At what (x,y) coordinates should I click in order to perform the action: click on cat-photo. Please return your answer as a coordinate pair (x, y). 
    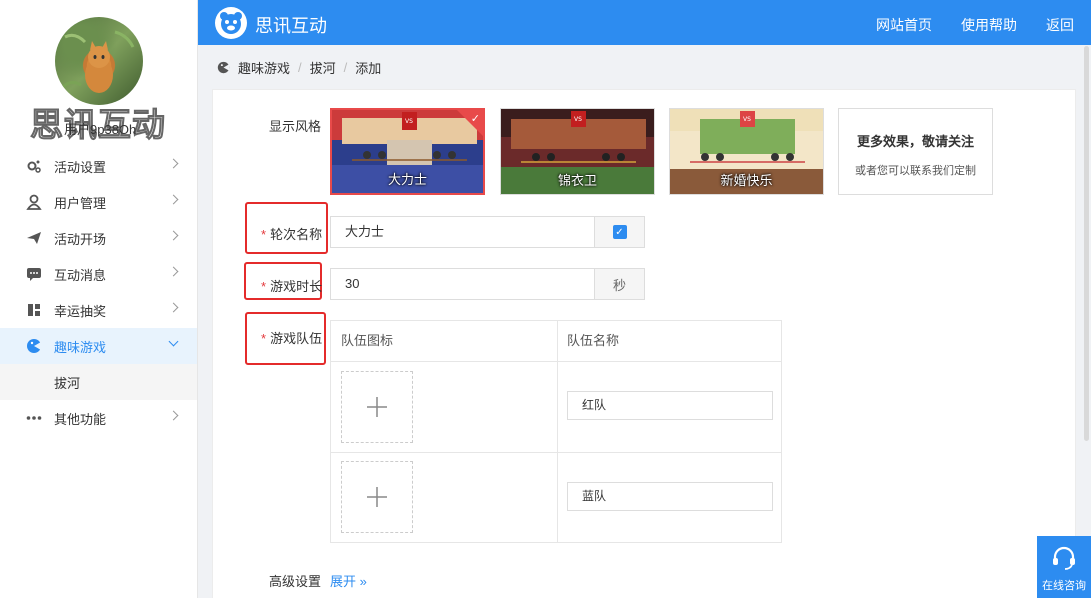
    Looking at the image, I should click on (98, 61).